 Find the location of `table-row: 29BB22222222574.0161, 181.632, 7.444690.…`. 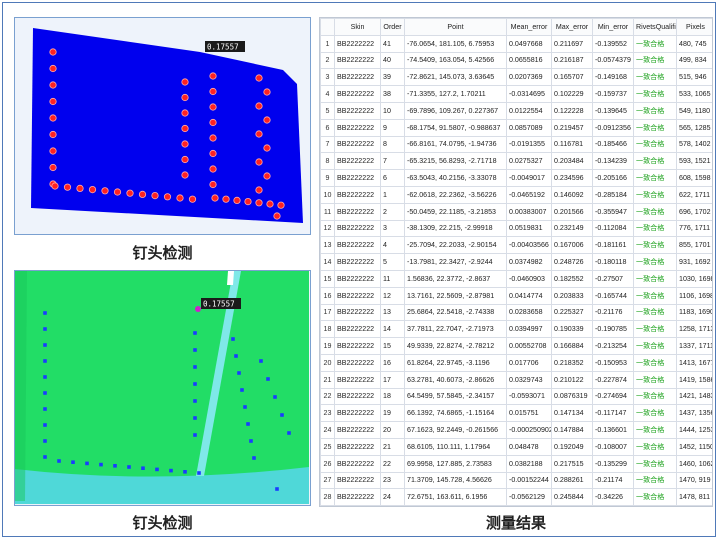

table-row: 29BB22222222574.0161, 181.632, 7.444690.… is located at coordinates (516, 505).